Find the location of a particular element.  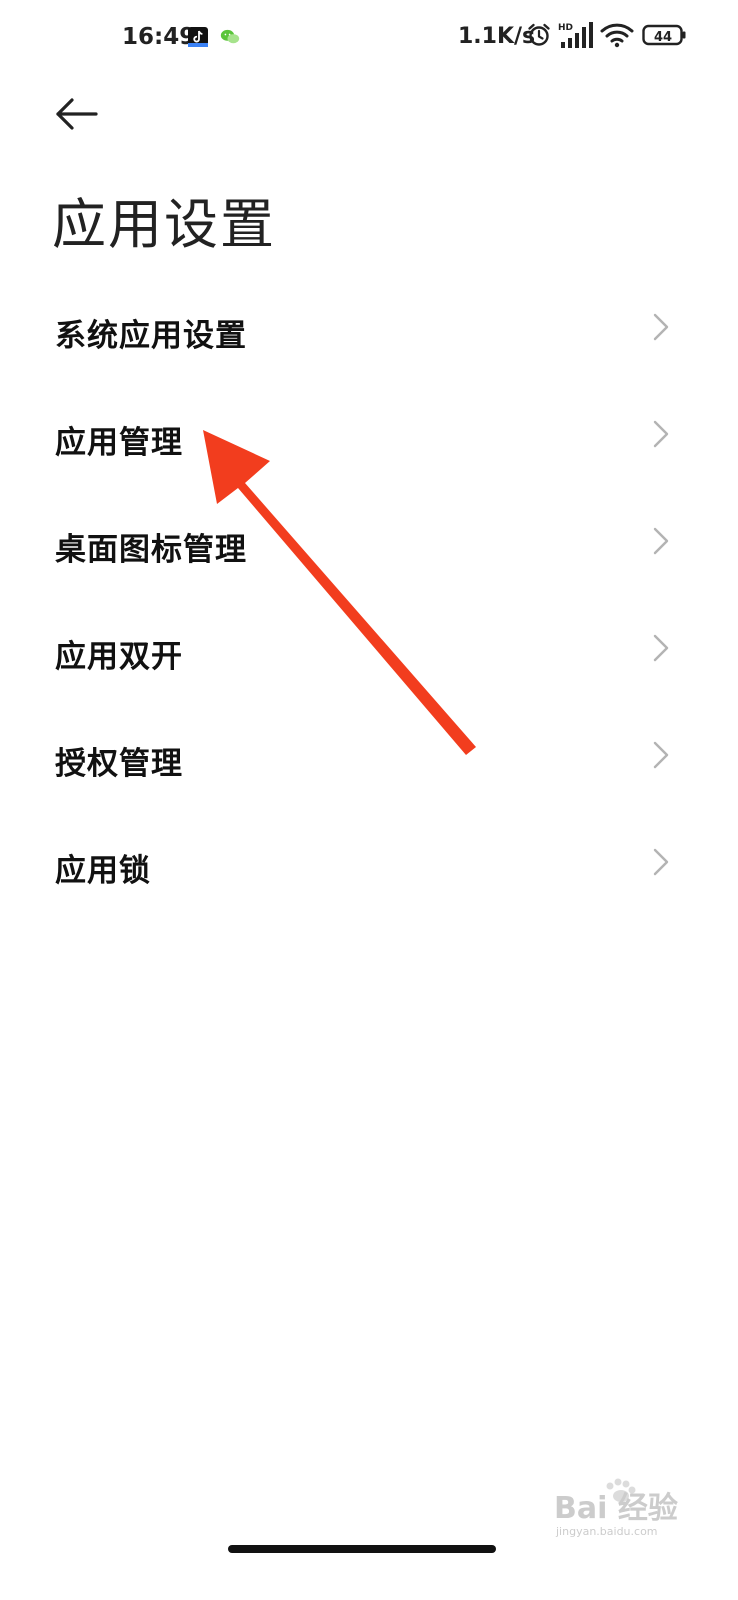

menu-item-label: 应用双开 is located at coordinates (119, 657).